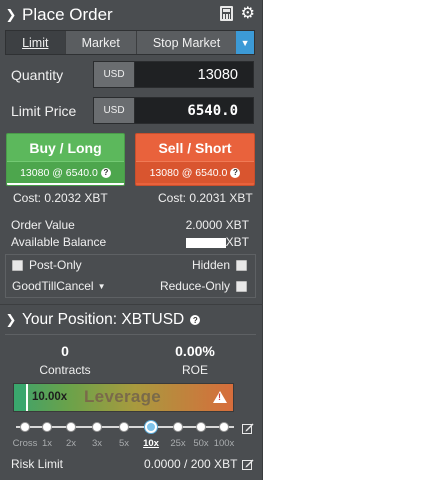  What do you see at coordinates (201, 427) in the screenshot?
I see `leverage-step-50x` at bounding box center [201, 427].